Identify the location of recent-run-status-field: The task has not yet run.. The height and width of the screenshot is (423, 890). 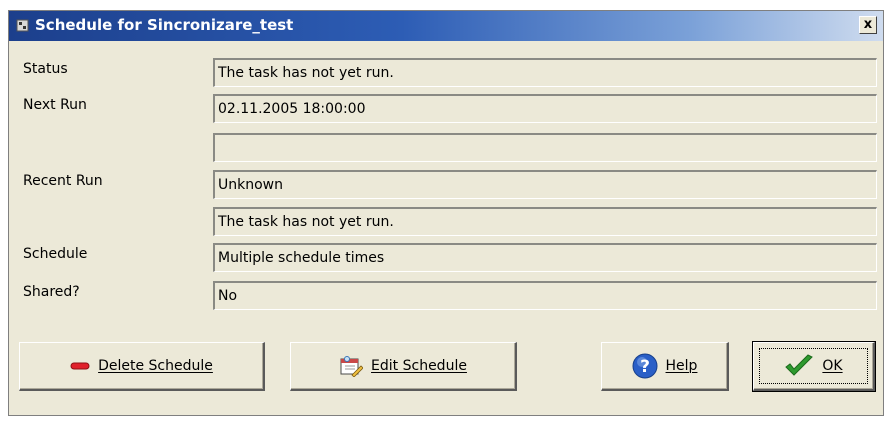
(545, 221).